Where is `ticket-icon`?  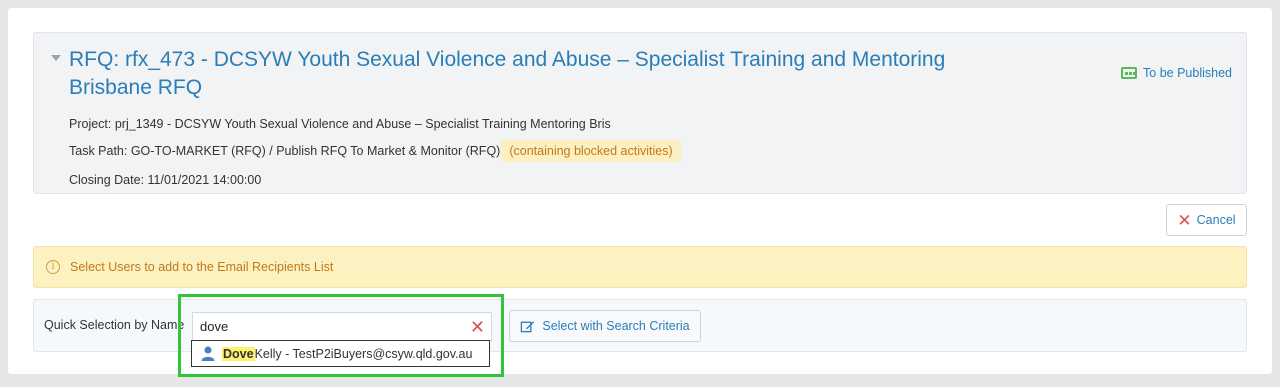
ticket-icon is located at coordinates (1129, 73).